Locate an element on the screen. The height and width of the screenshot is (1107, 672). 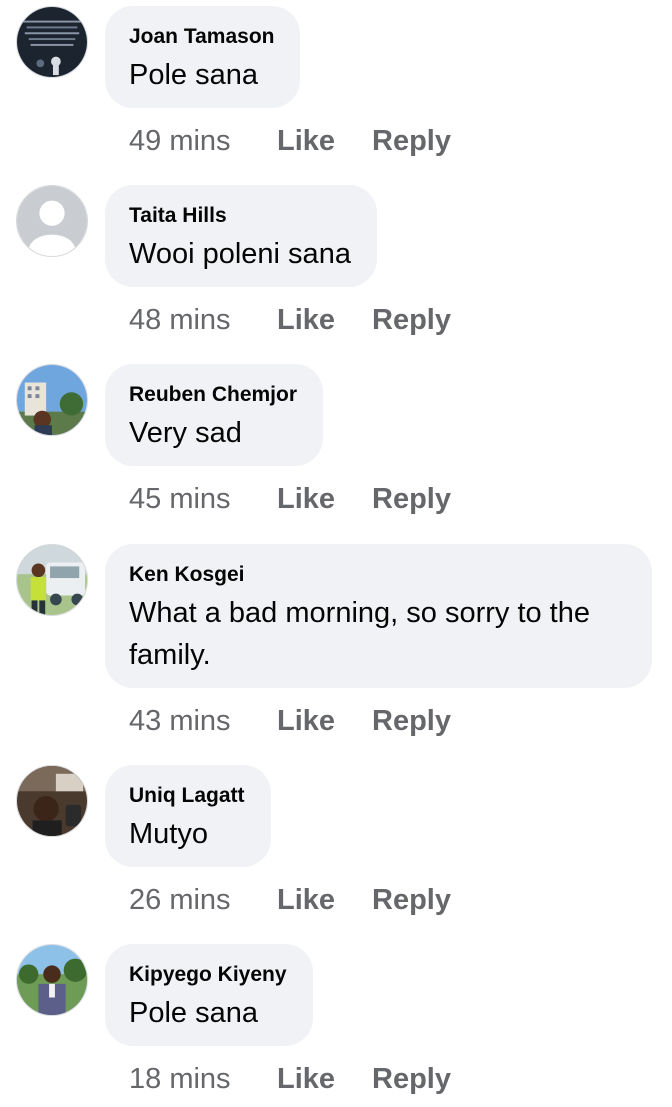
comment-author: Joan Tamason is located at coordinates (201, 37).